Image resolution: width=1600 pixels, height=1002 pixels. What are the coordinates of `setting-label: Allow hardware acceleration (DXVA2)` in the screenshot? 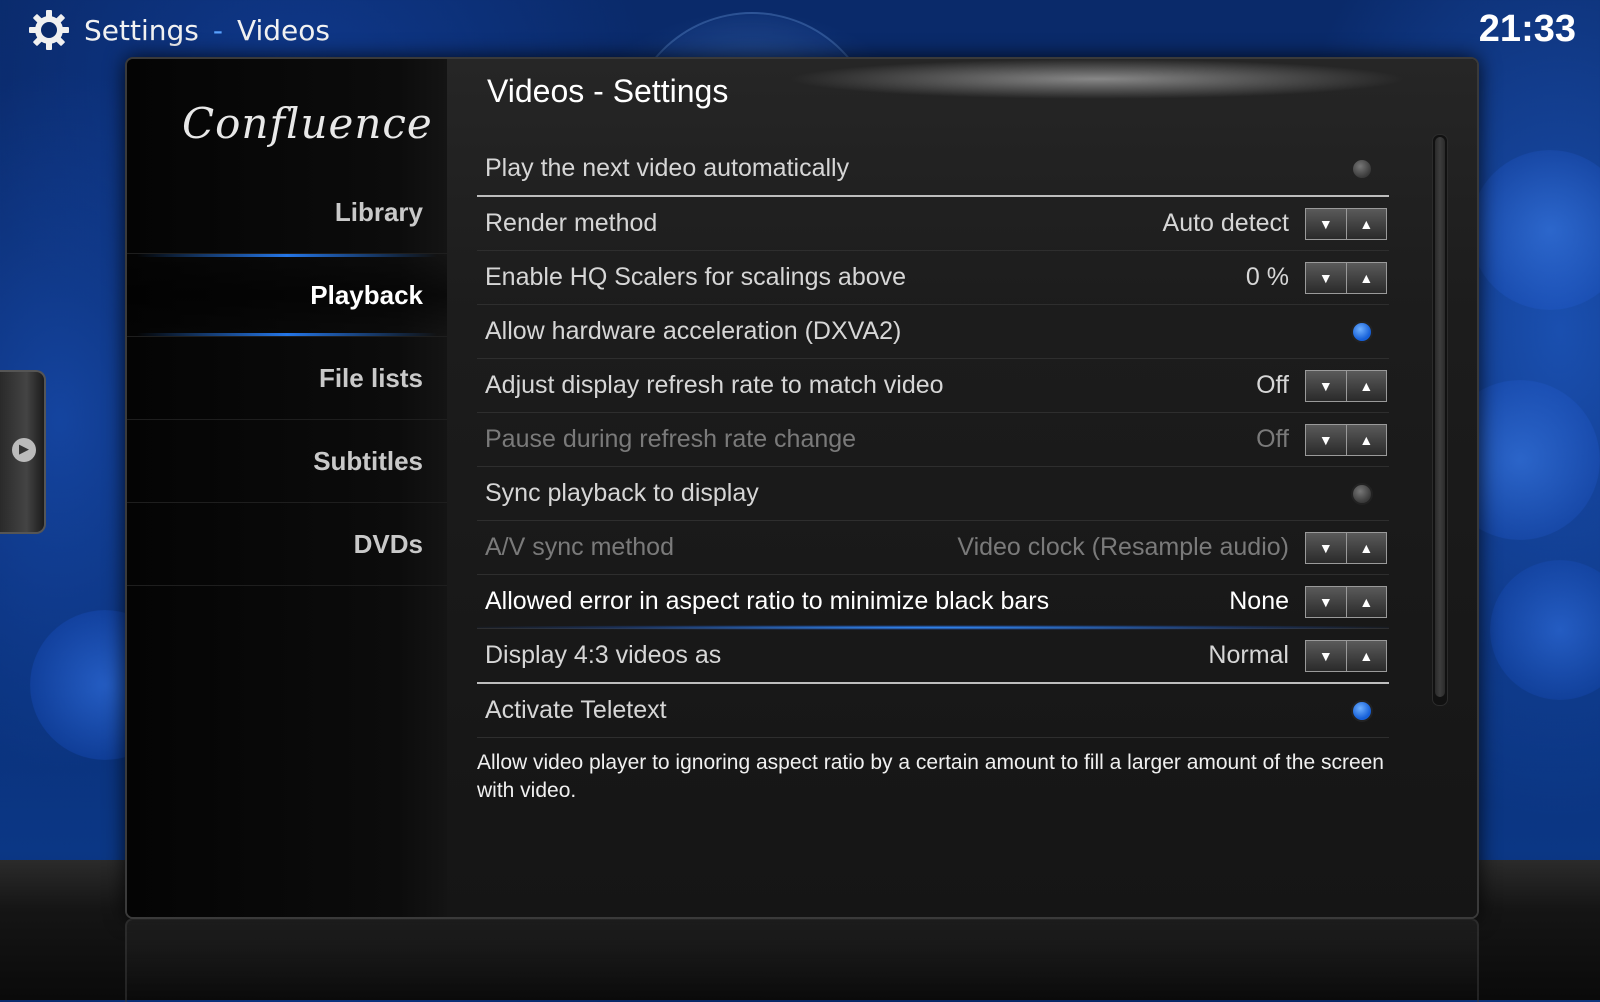 It's located at (693, 331).